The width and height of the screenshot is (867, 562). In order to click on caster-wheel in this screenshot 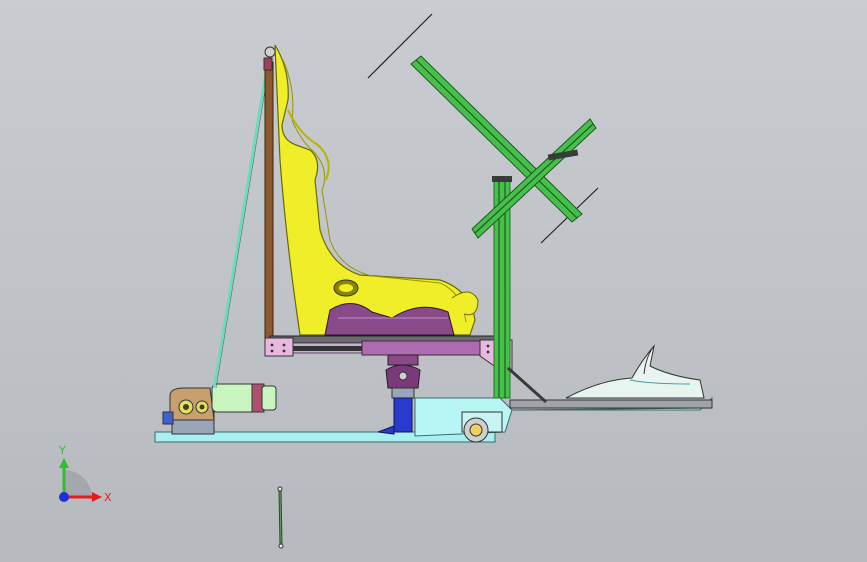, I will do `click(482, 427)`.